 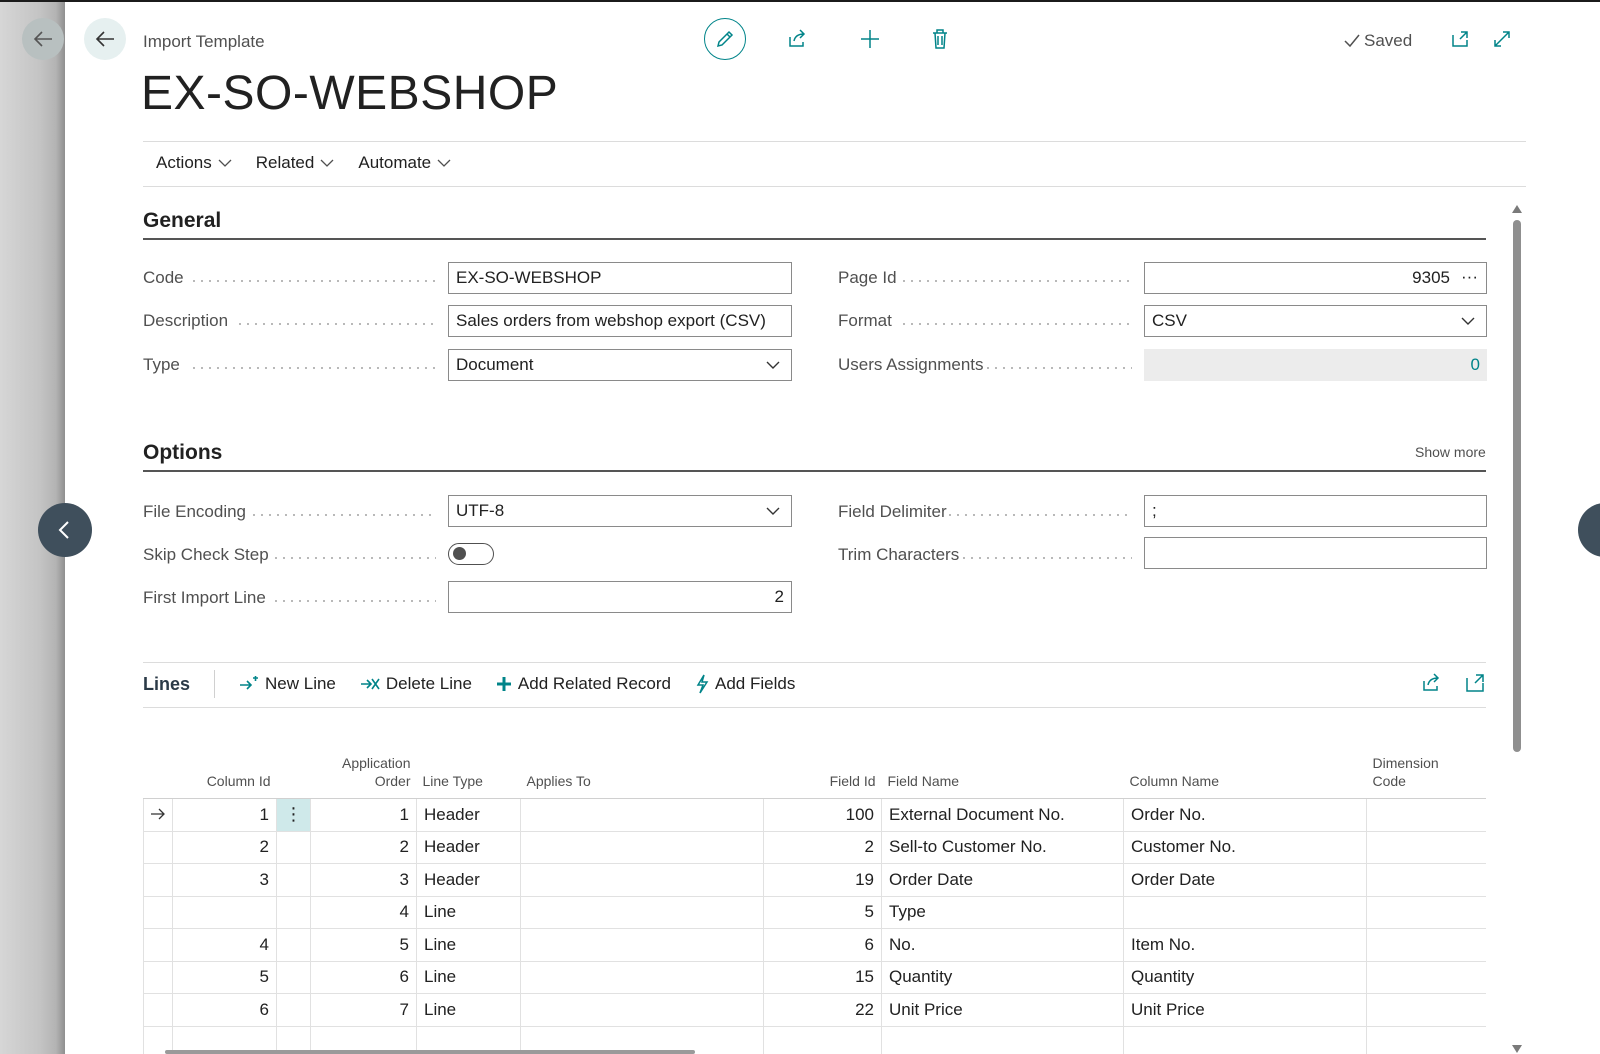 What do you see at coordinates (363, 912) in the screenshot?
I see `cell-application-order: 4` at bounding box center [363, 912].